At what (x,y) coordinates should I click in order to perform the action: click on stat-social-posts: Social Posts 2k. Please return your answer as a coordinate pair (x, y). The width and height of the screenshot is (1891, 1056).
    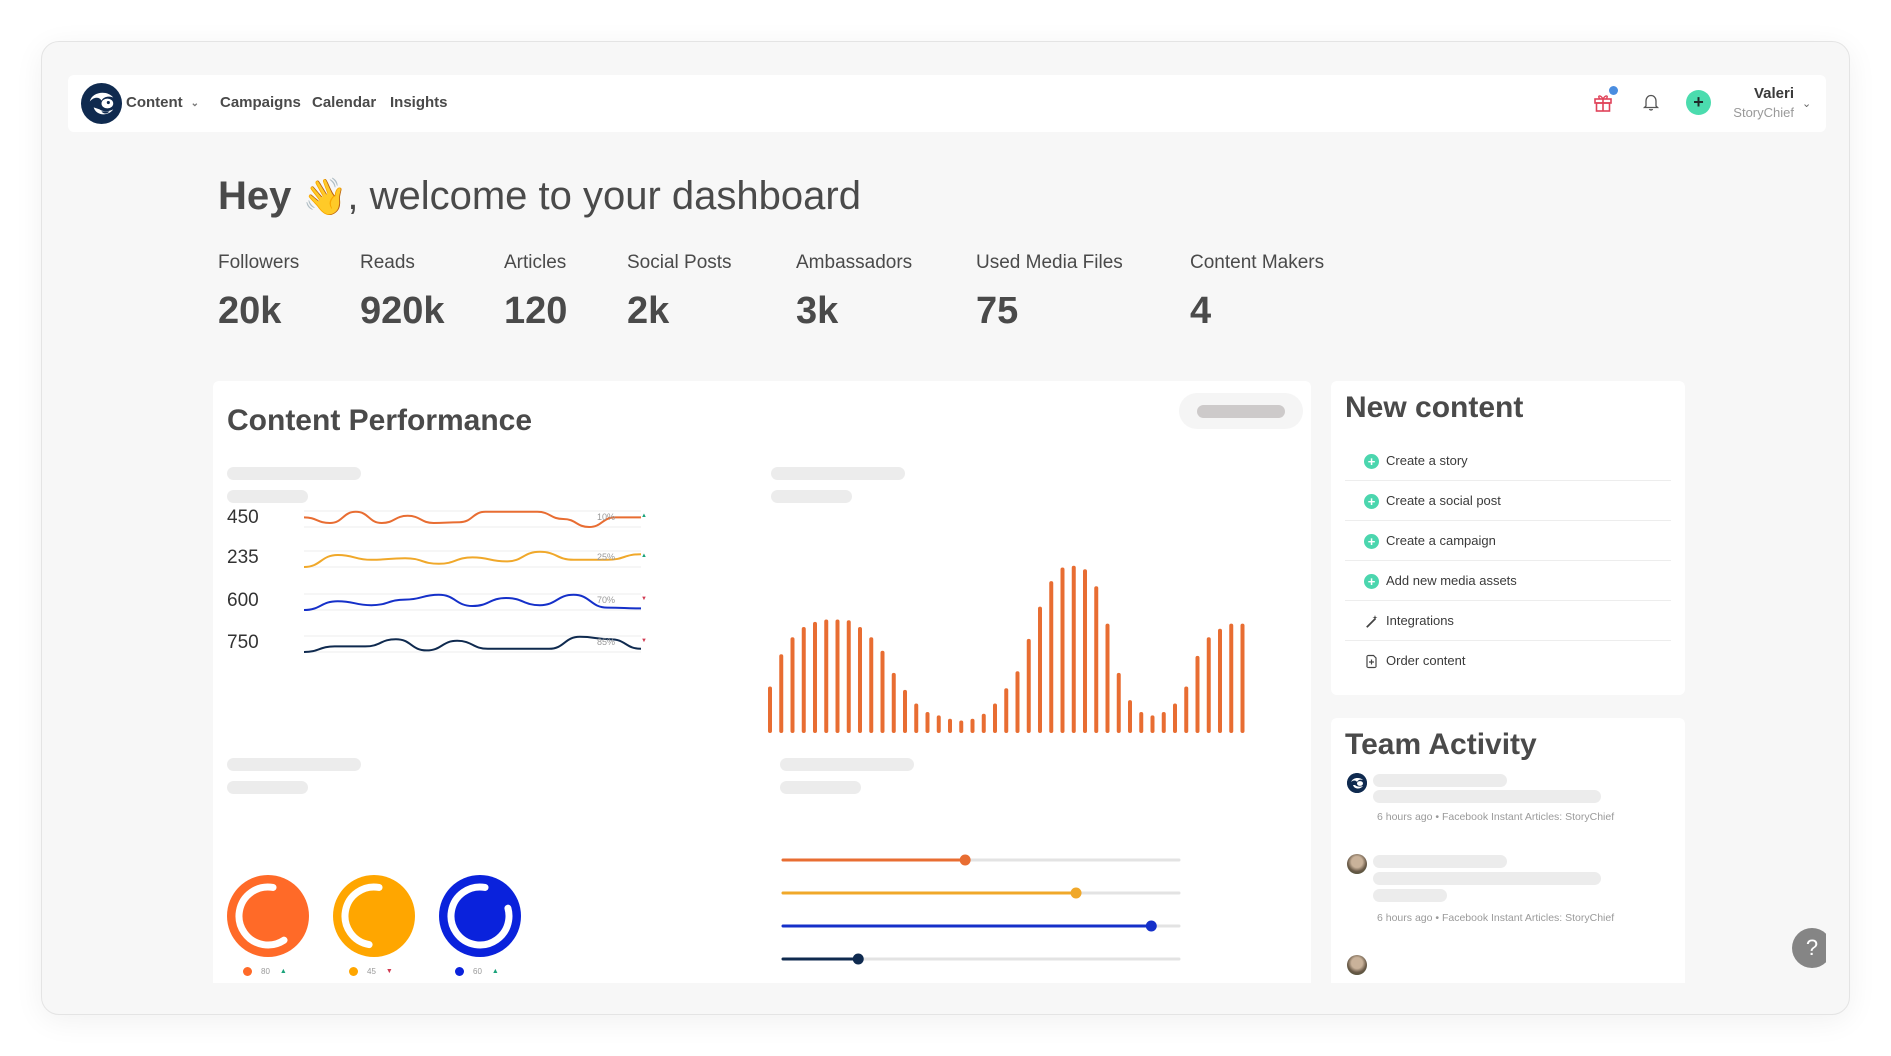
    Looking at the image, I should click on (679, 292).